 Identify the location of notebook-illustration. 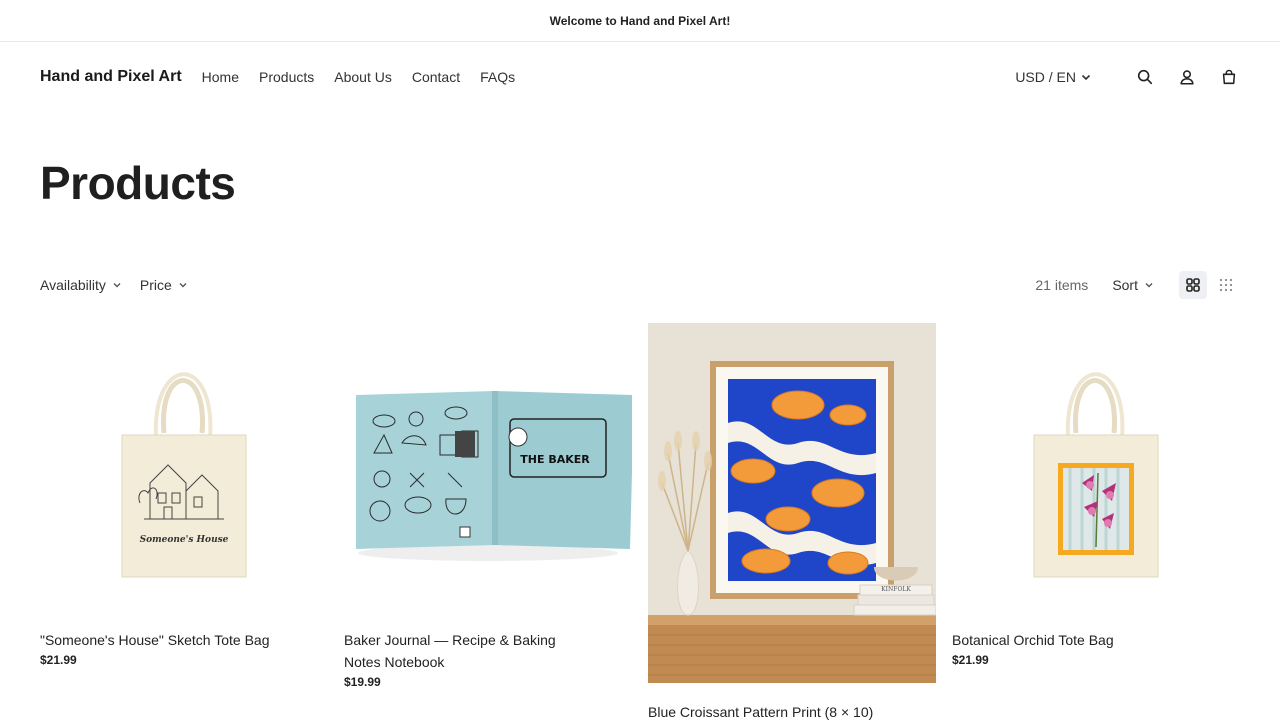
(494, 476).